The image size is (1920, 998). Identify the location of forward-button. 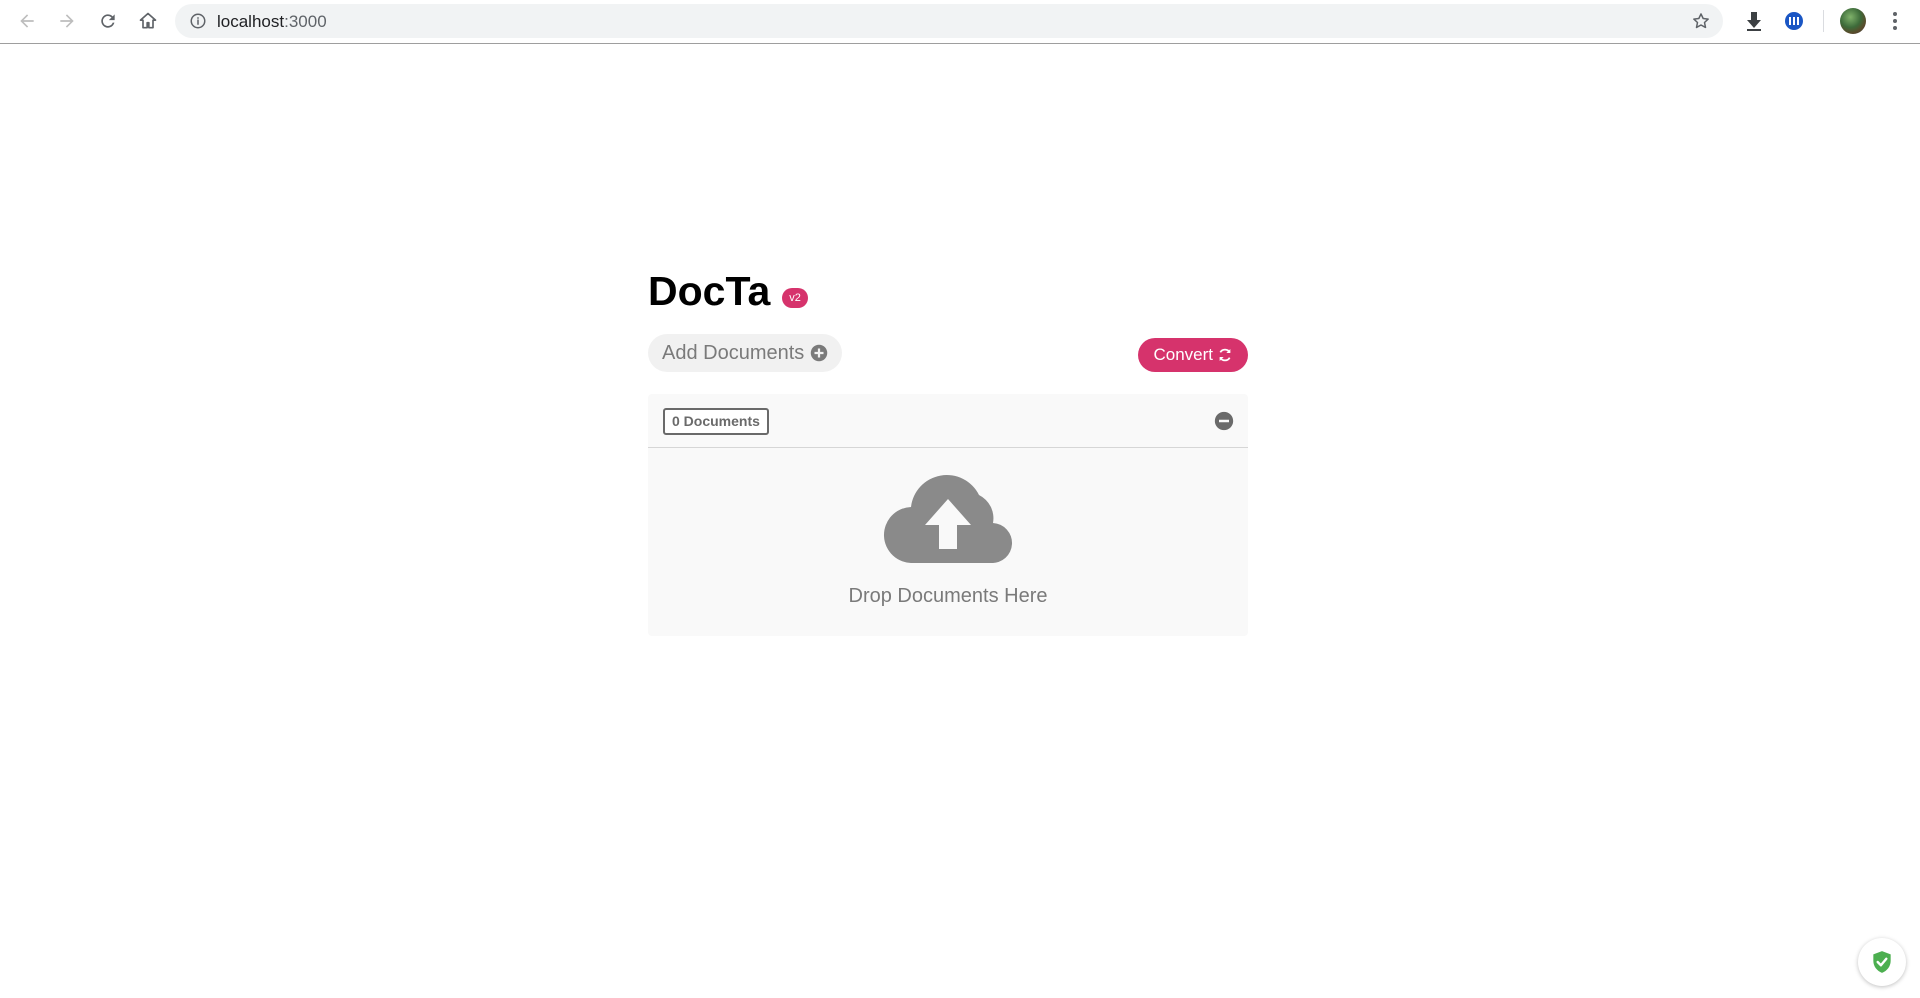
(67, 21).